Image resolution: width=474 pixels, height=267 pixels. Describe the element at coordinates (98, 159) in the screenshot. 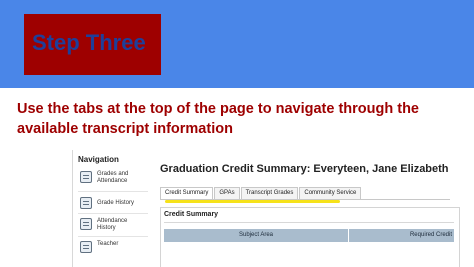

I see `navigation-heading: Navigation` at that location.